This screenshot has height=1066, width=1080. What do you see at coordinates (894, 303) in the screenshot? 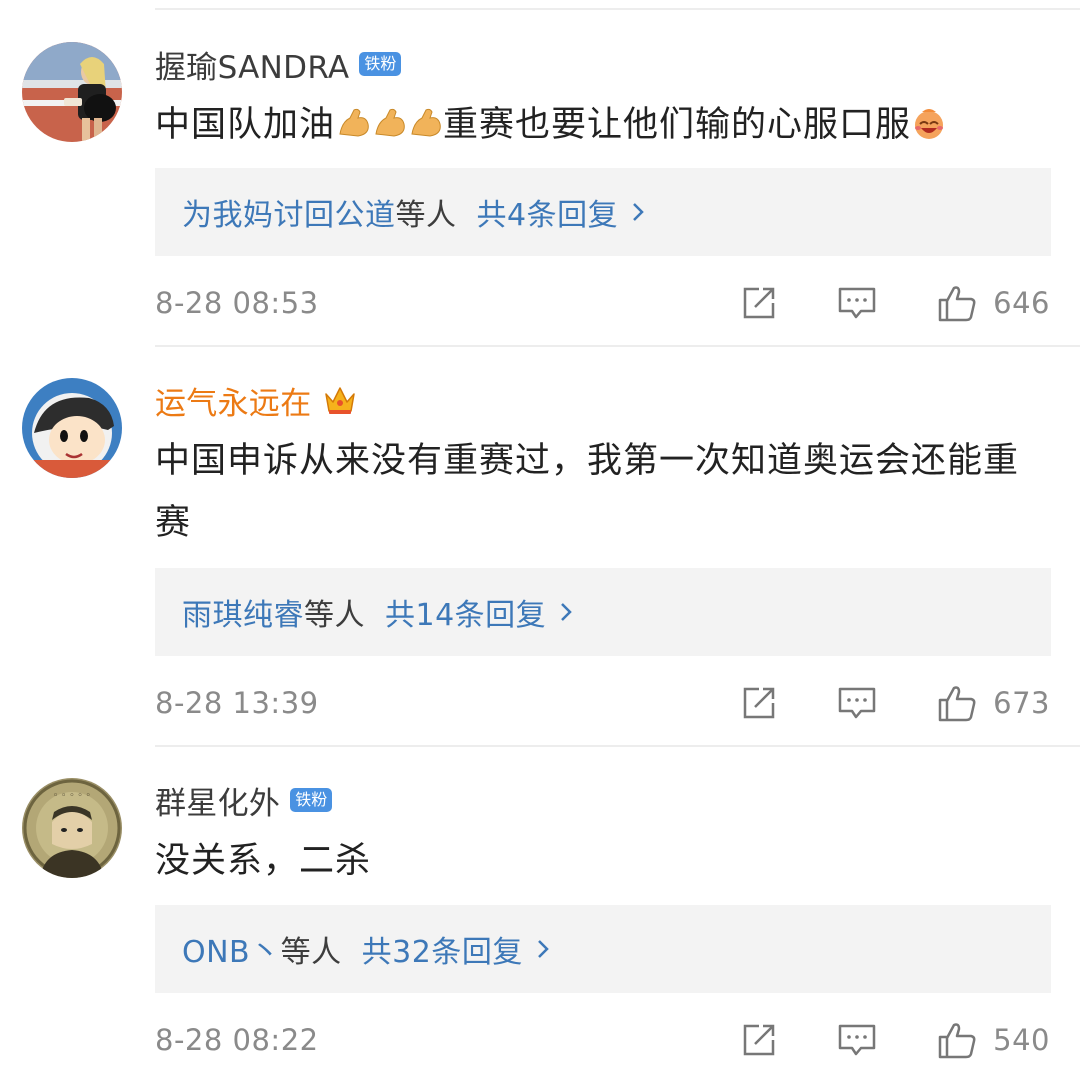
I see `comment-actions: 646` at bounding box center [894, 303].